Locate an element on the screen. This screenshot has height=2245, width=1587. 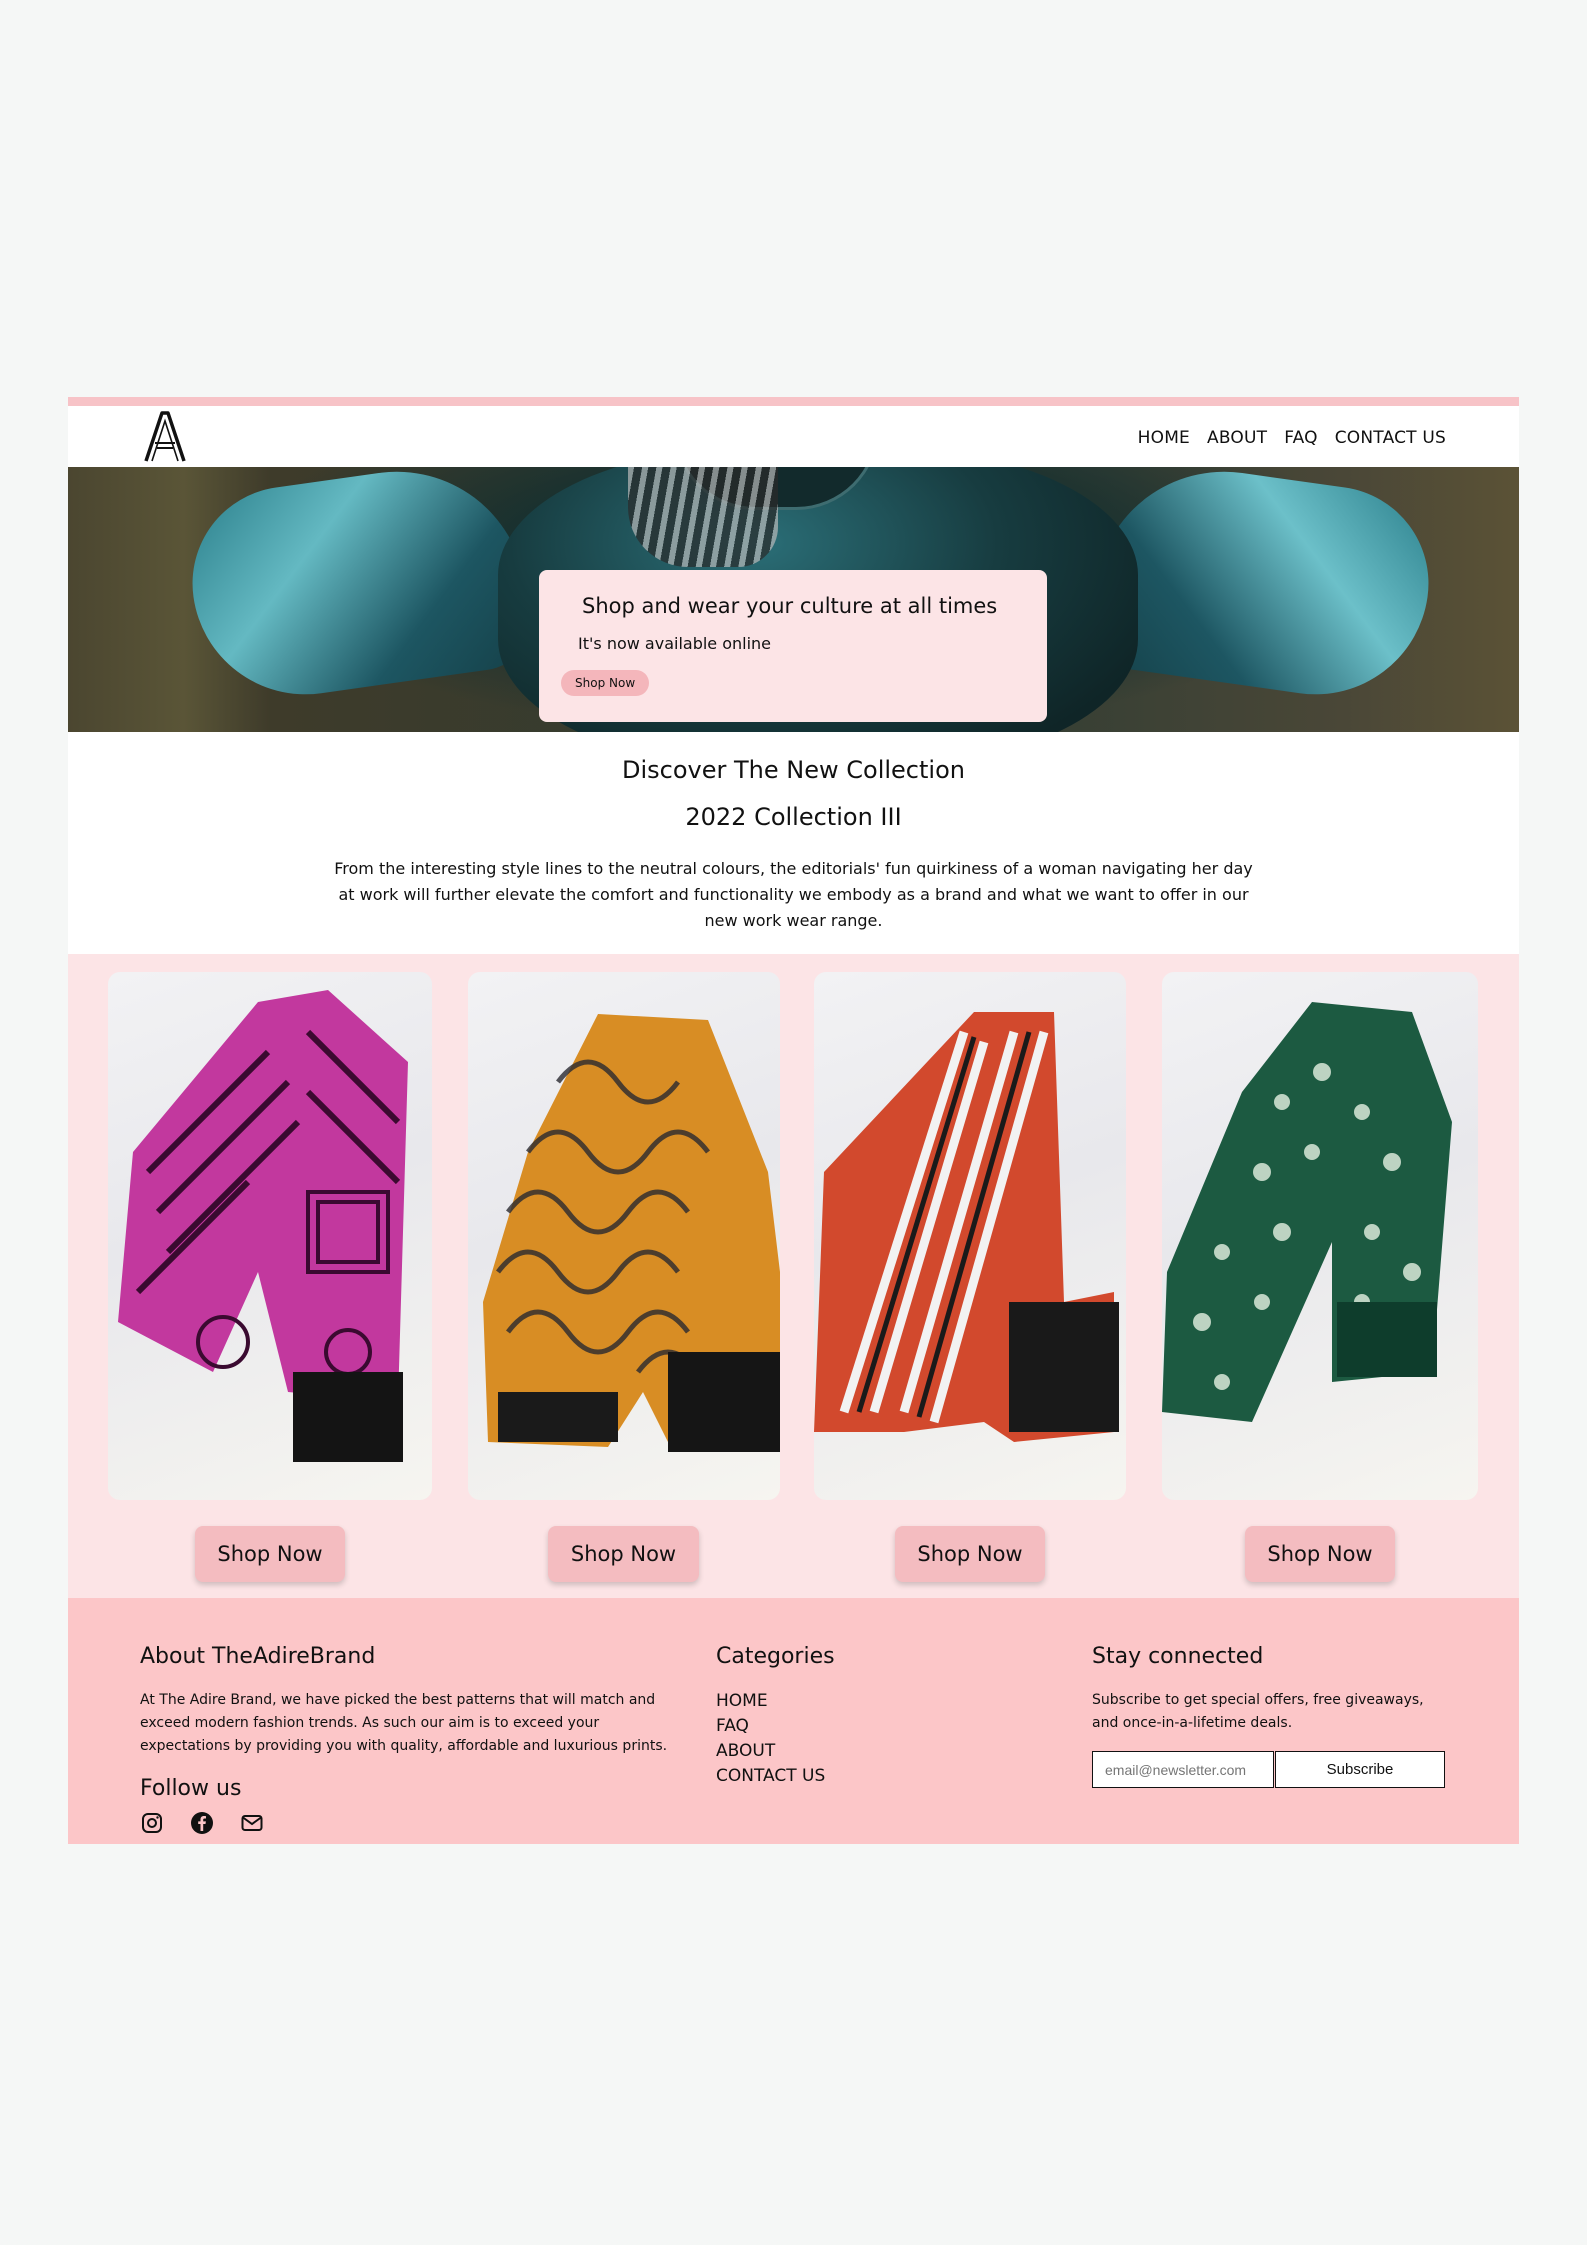
social-links is located at coordinates (202, 1823).